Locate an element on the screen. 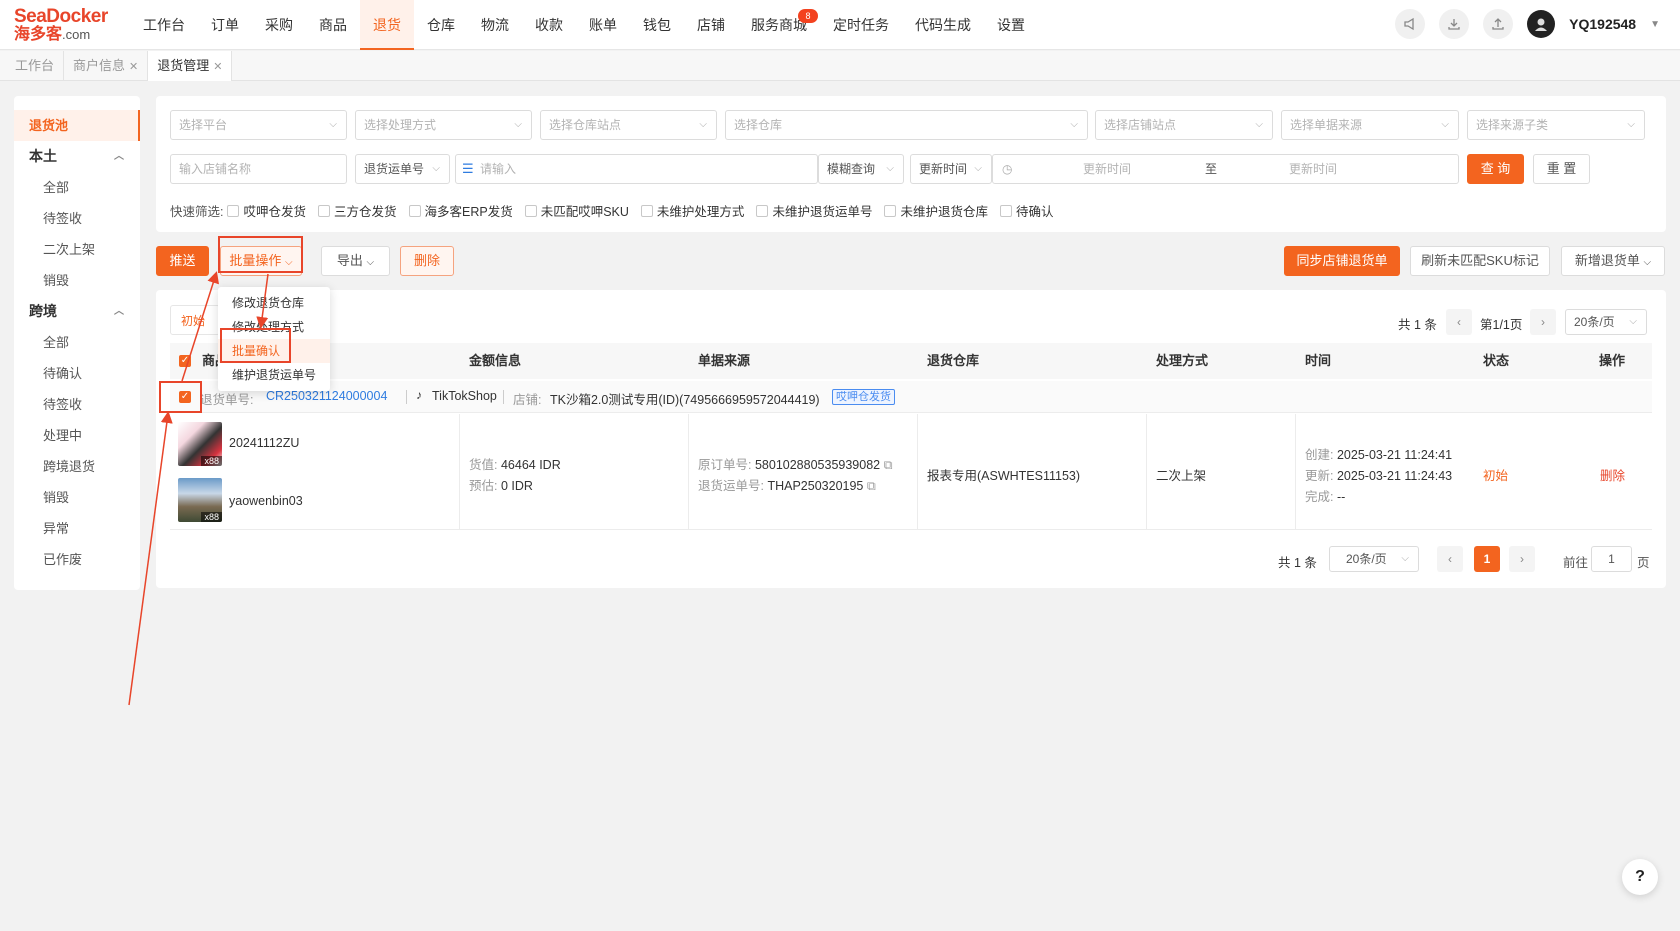 The width and height of the screenshot is (1680, 931). nav-service-mall: 服务商城 8 is located at coordinates (779, 25).